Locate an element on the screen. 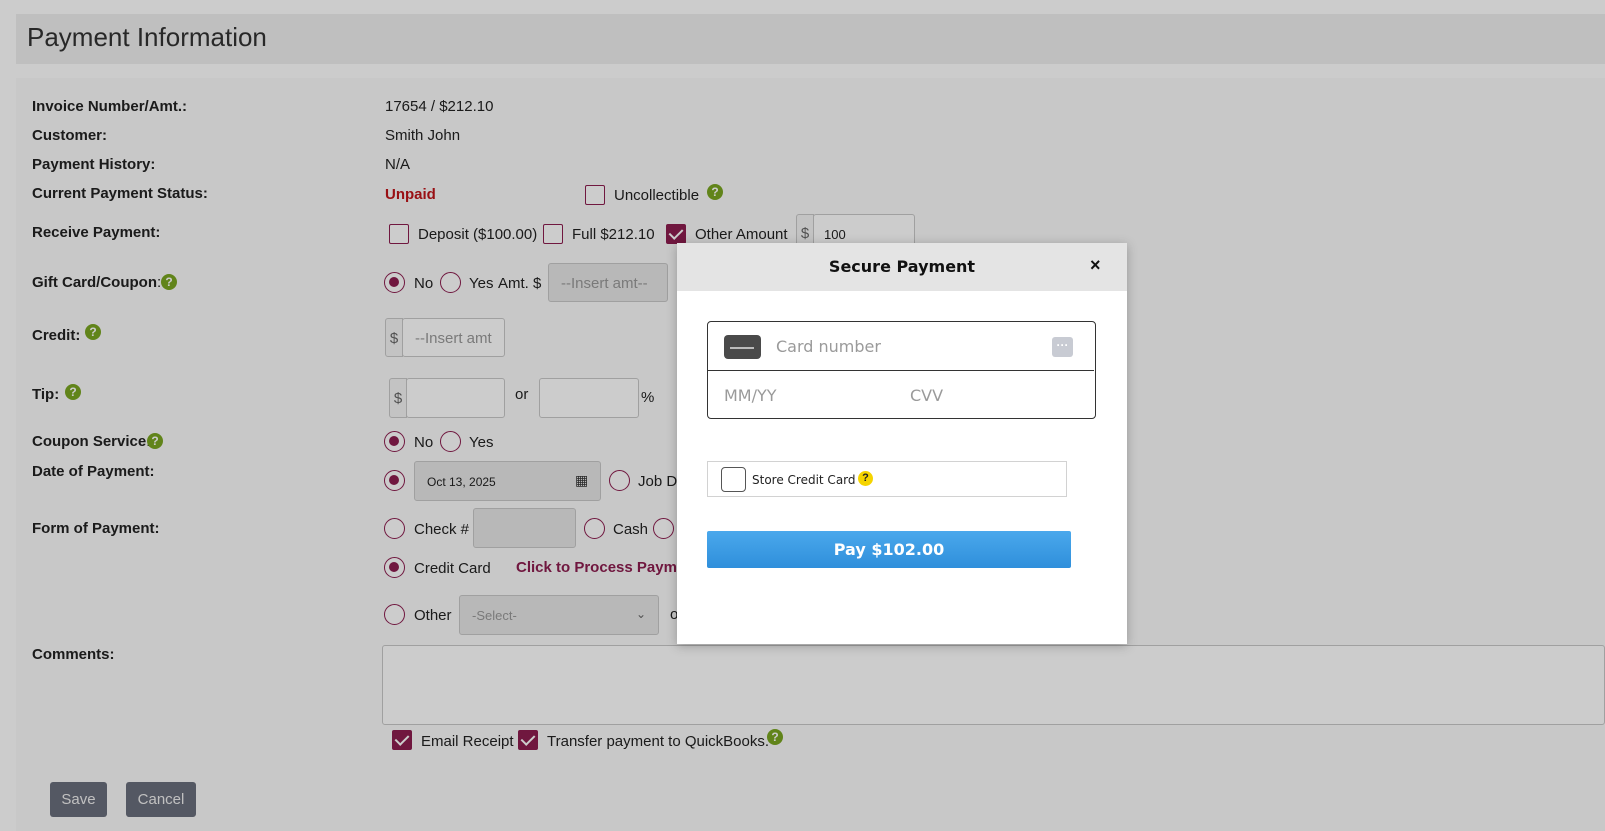  card-field-divider is located at coordinates (901, 370).